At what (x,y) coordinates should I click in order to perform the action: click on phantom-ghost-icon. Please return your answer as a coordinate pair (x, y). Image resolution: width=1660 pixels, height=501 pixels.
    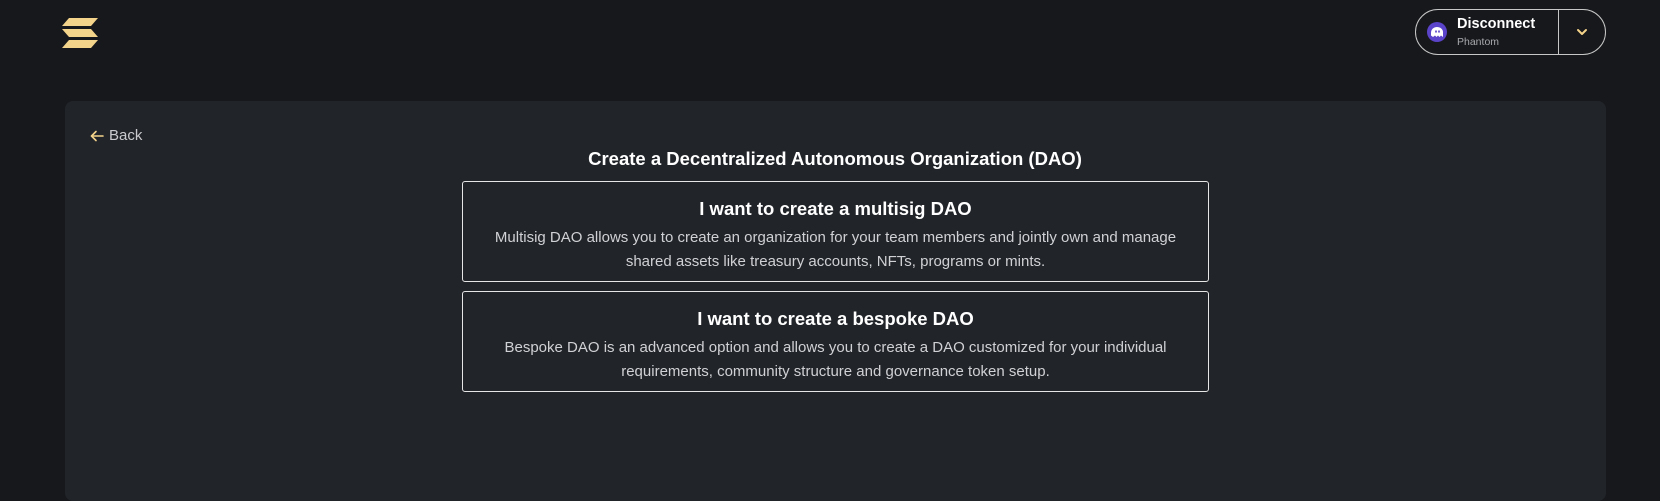
    Looking at the image, I should click on (1437, 32).